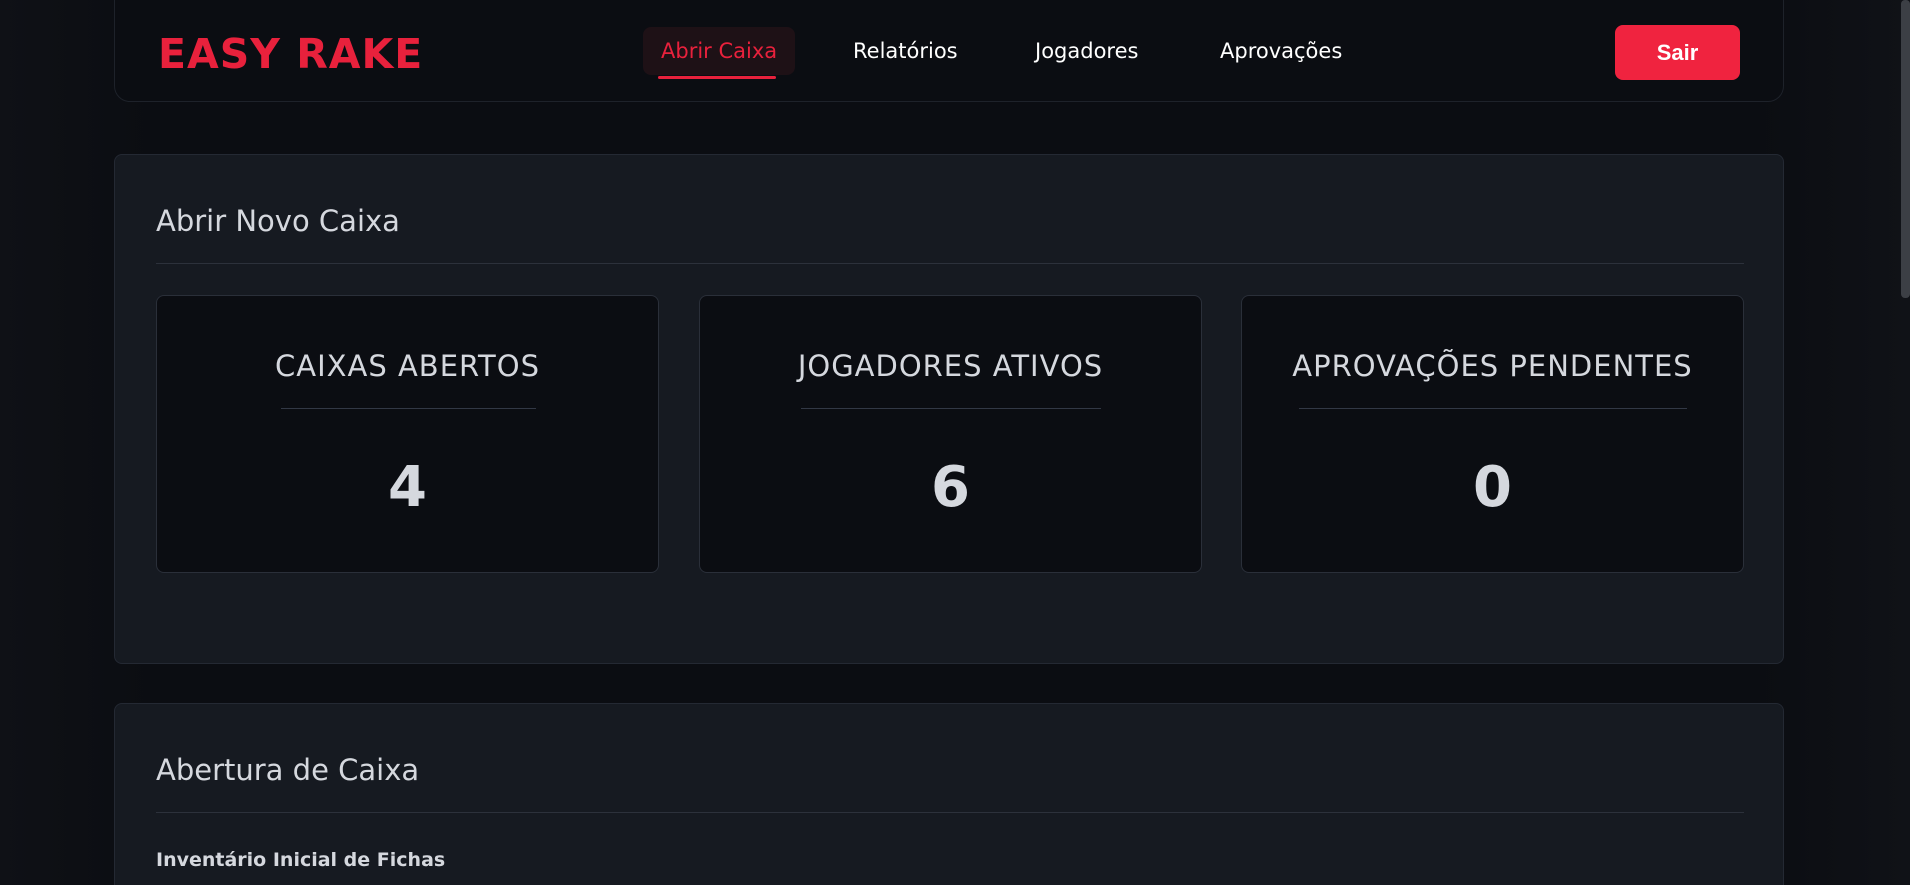 Image resolution: width=1910 pixels, height=885 pixels. I want to click on stat-card-jogadores-ativos: JOGADORES ATIVOS 6, so click(950, 434).